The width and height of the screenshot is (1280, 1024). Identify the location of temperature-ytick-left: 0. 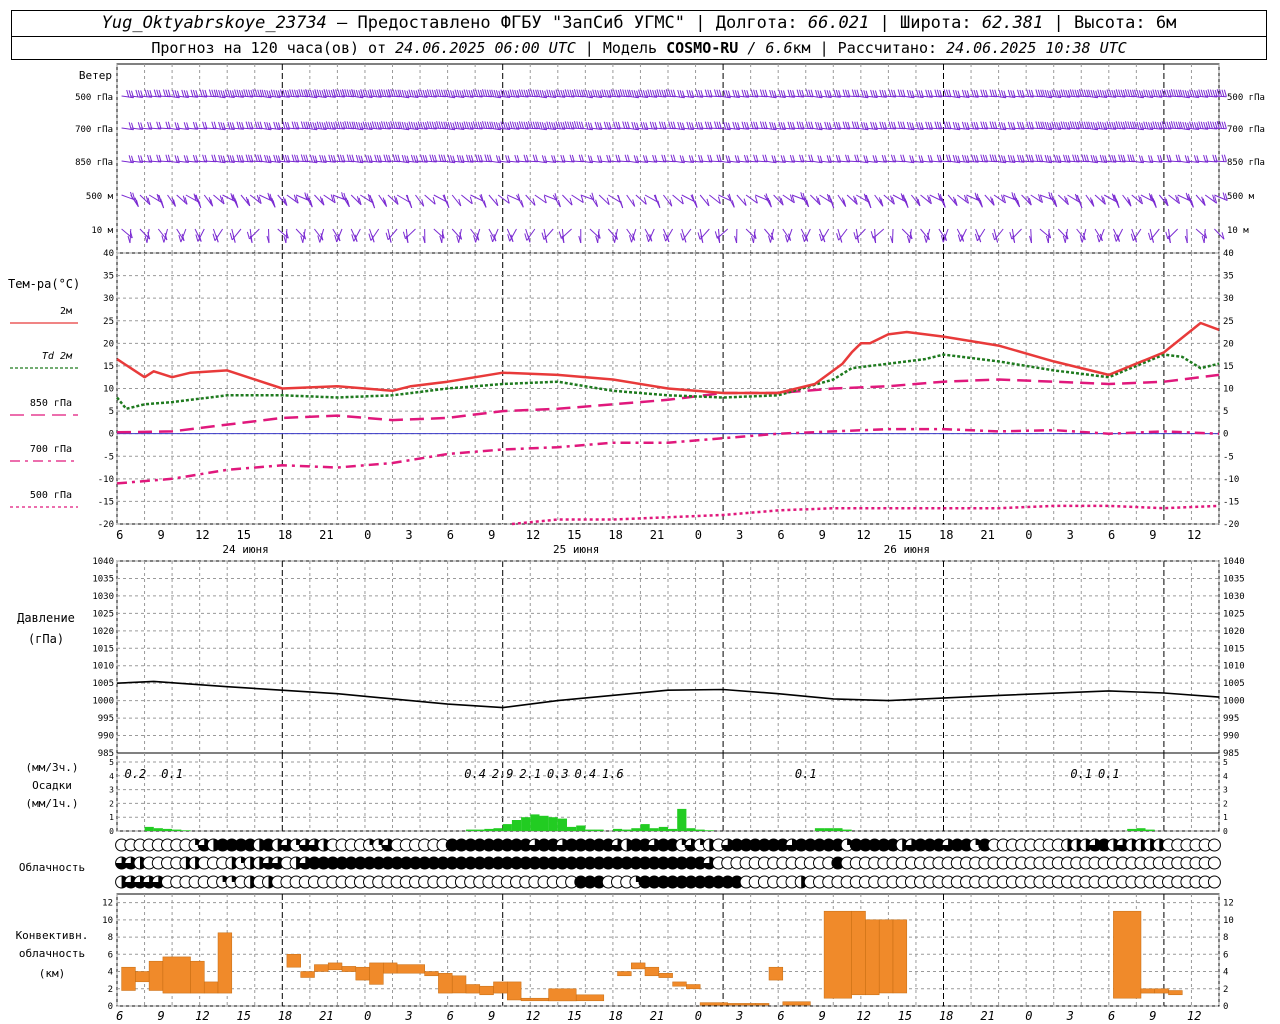
(111, 435).